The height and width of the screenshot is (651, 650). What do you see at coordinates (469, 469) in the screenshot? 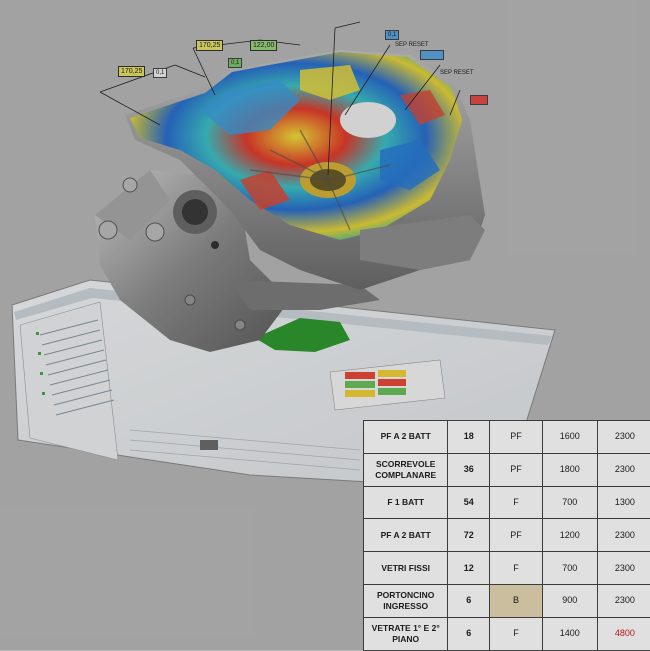
I see `cell-qty: 36` at bounding box center [469, 469].